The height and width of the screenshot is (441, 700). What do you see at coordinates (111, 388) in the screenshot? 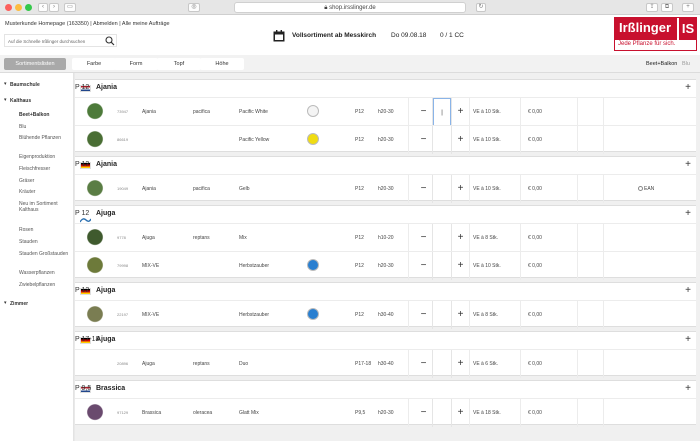
I see `group-name: Brassica` at bounding box center [111, 388].